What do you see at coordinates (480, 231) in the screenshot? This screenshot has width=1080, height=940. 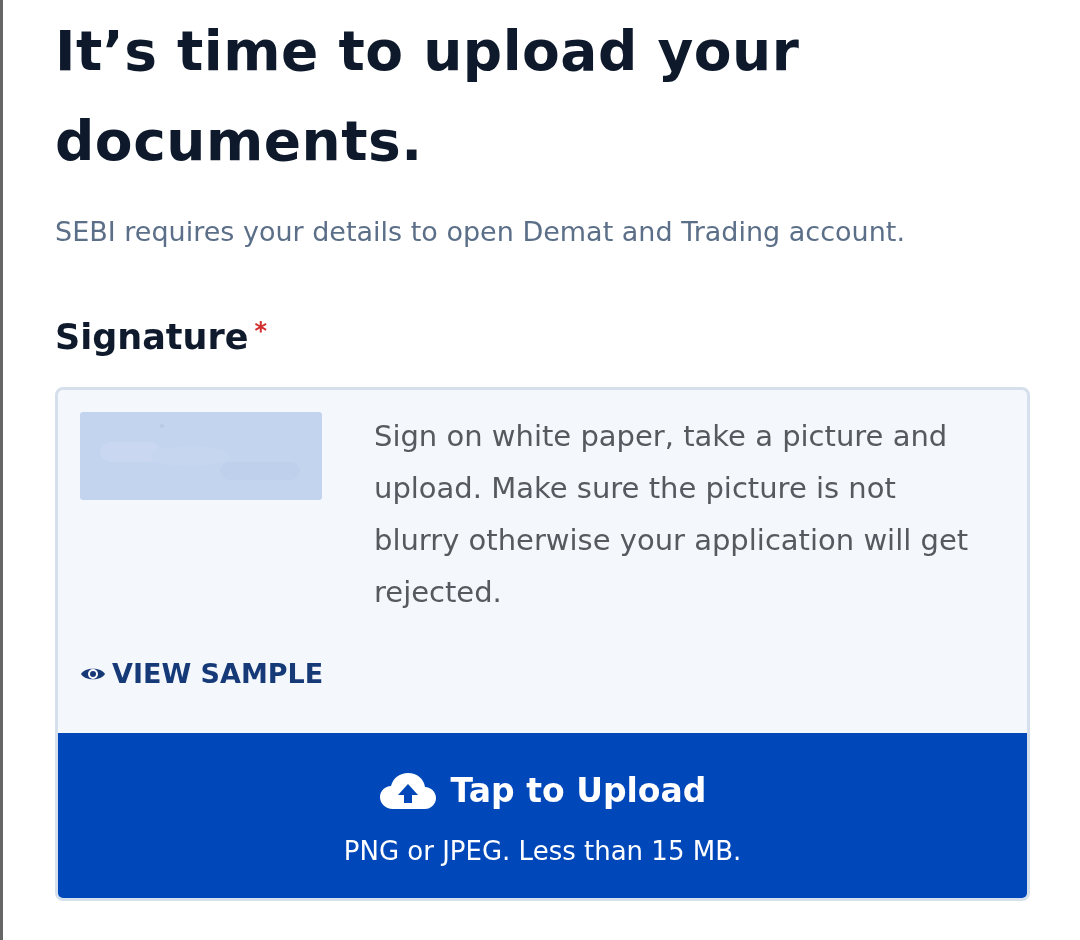 I see `subtitle: SEBI requires your details to open Demat and Trading account.` at bounding box center [480, 231].